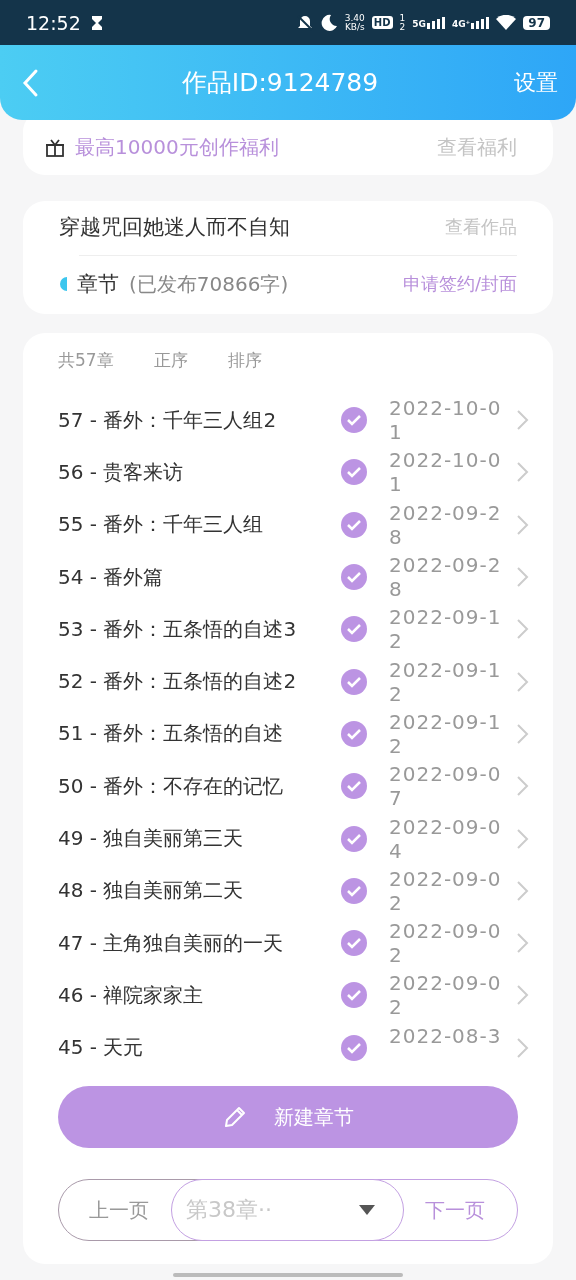 This screenshot has height=1280, width=576. Describe the element at coordinates (199, 943) in the screenshot. I see `chapter-title: 47 - 主角独自美丽的一天` at that location.